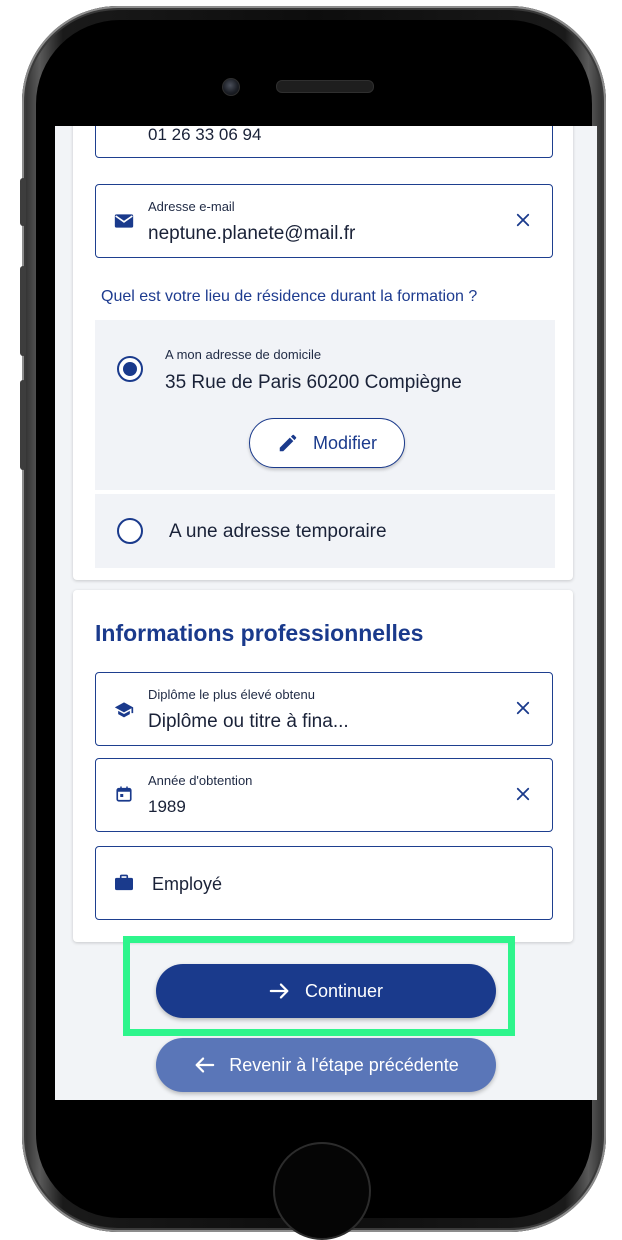  What do you see at coordinates (200, 780) in the screenshot?
I see `year-label: Année d'obtention` at bounding box center [200, 780].